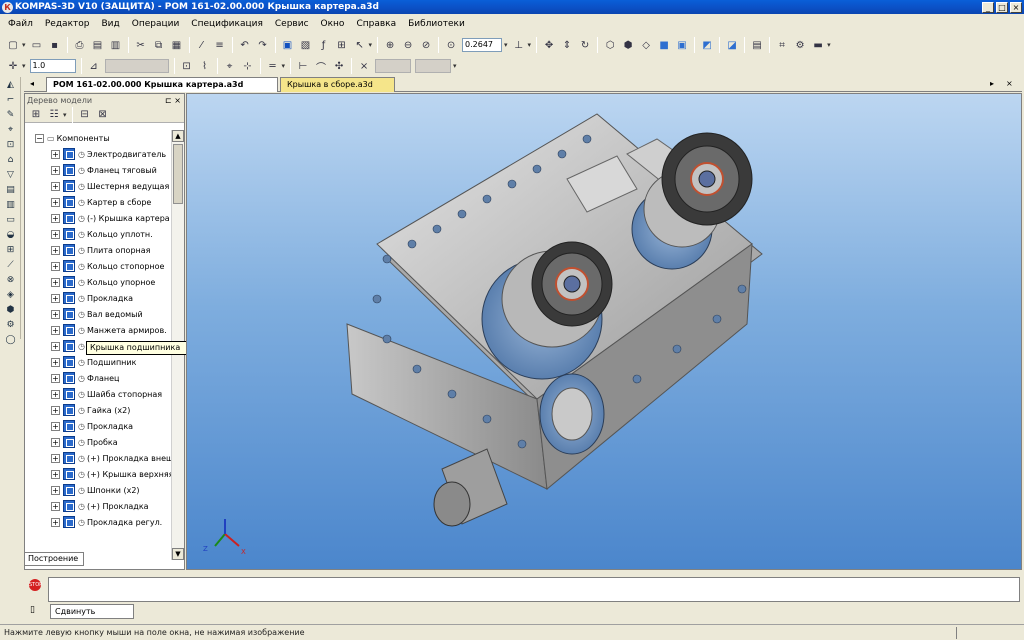 Image resolution: width=1024 pixels, height=640 pixels. What do you see at coordinates (376, 24) in the screenshot?
I see `menu-help: Справка` at bounding box center [376, 24].